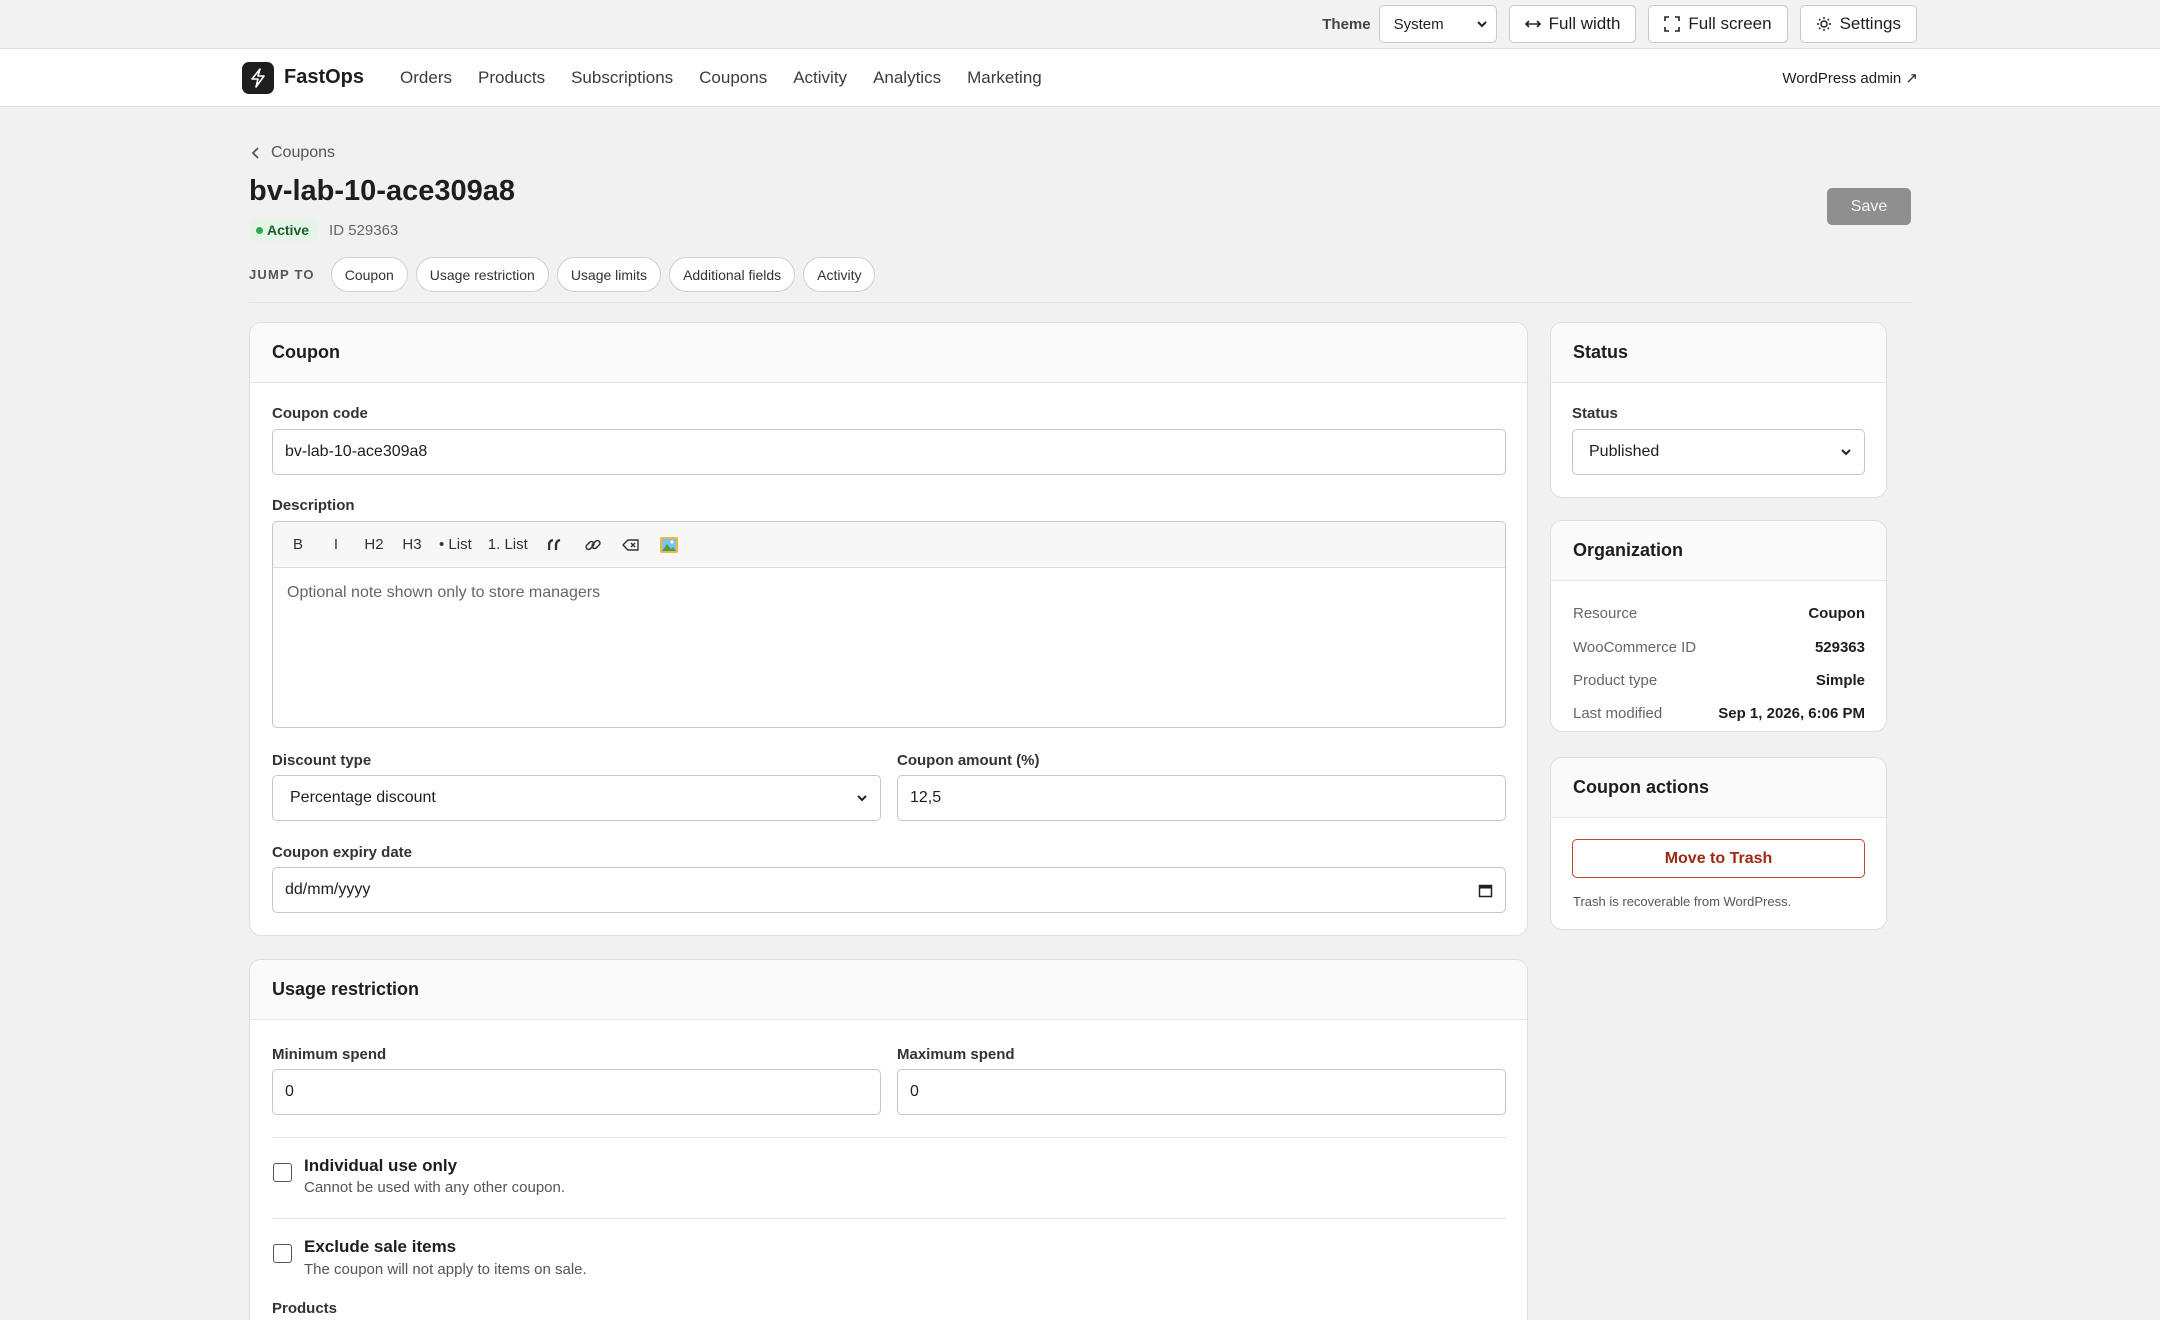 The image size is (2160, 1320). I want to click on maximum-spend-value: 0, so click(914, 1091).